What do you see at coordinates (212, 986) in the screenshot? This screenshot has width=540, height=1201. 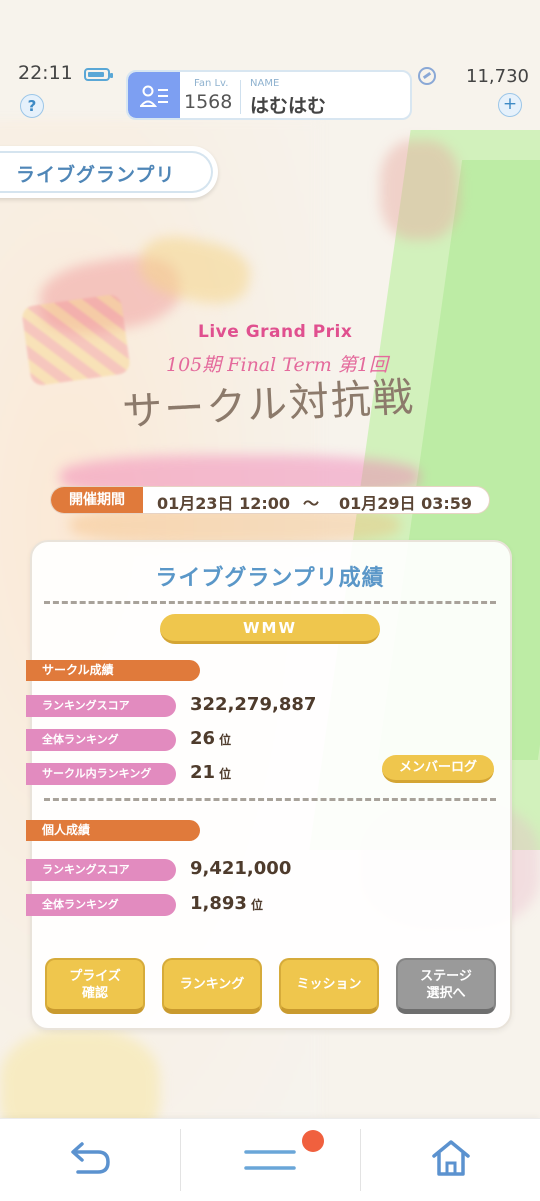 I see `ranking-button: ランキング` at bounding box center [212, 986].